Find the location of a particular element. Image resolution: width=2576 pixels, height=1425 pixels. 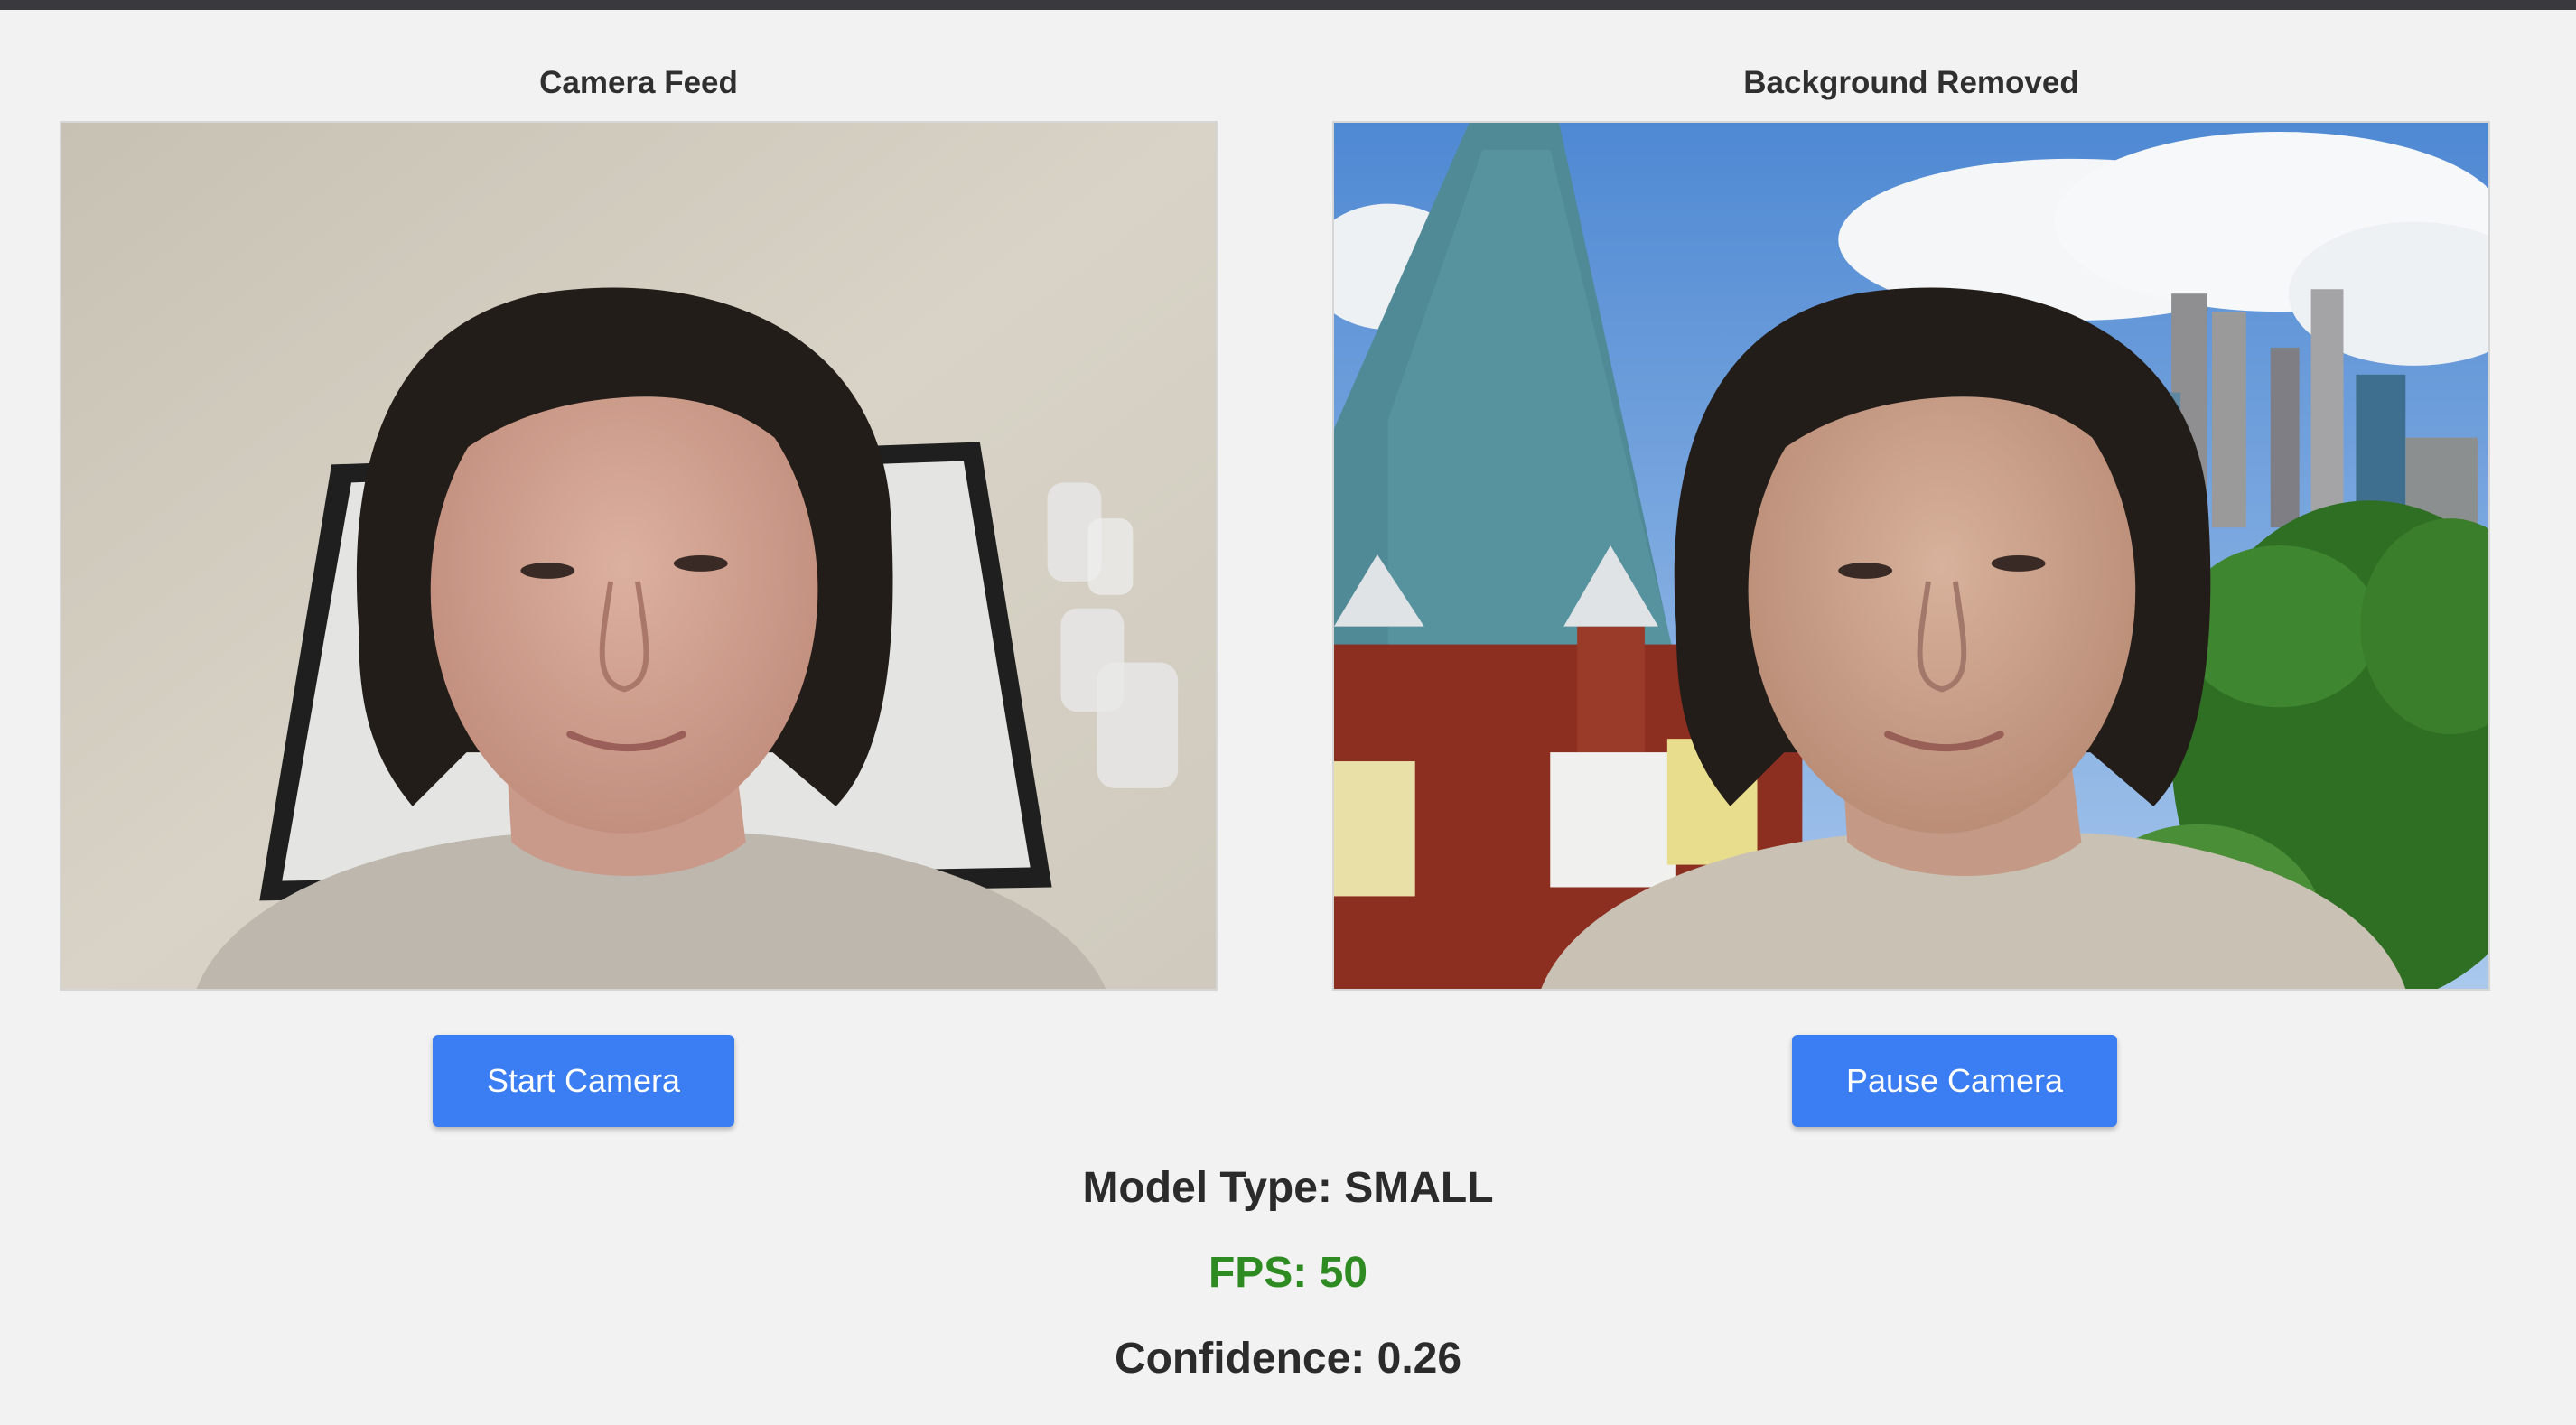

confidence-label: Confidence: is located at coordinates (1240, 1359).